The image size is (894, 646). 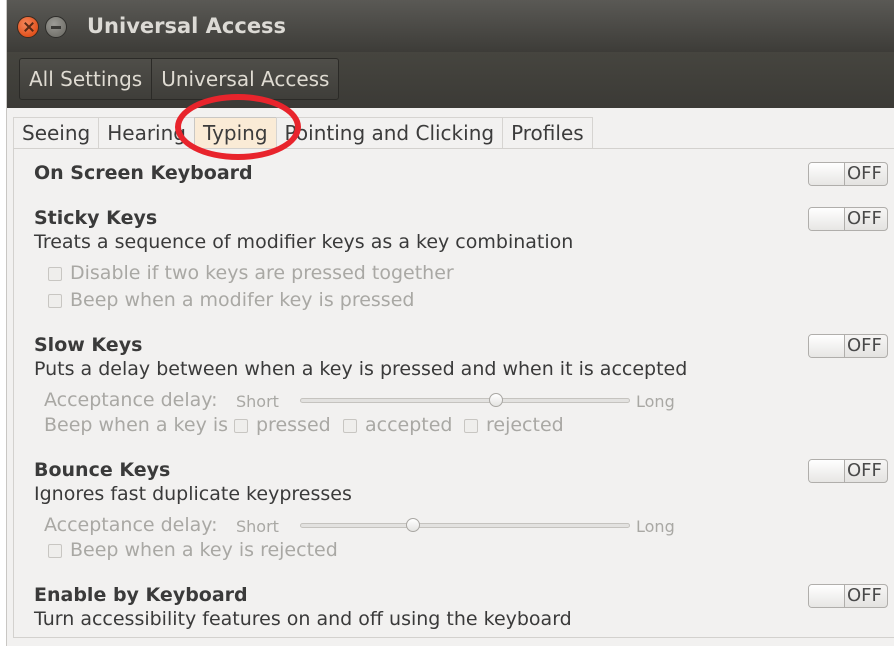 What do you see at coordinates (547, 133) in the screenshot?
I see `tab-profiles: Profiles` at bounding box center [547, 133].